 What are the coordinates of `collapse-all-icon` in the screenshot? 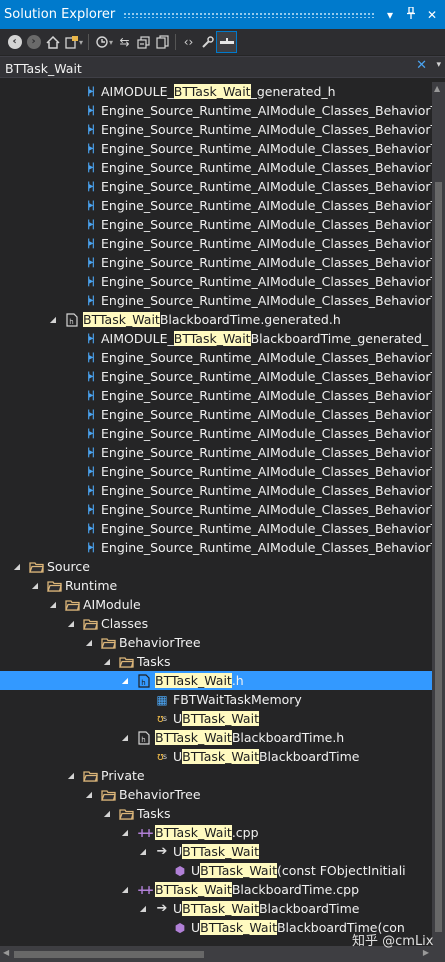 It's located at (143, 42).